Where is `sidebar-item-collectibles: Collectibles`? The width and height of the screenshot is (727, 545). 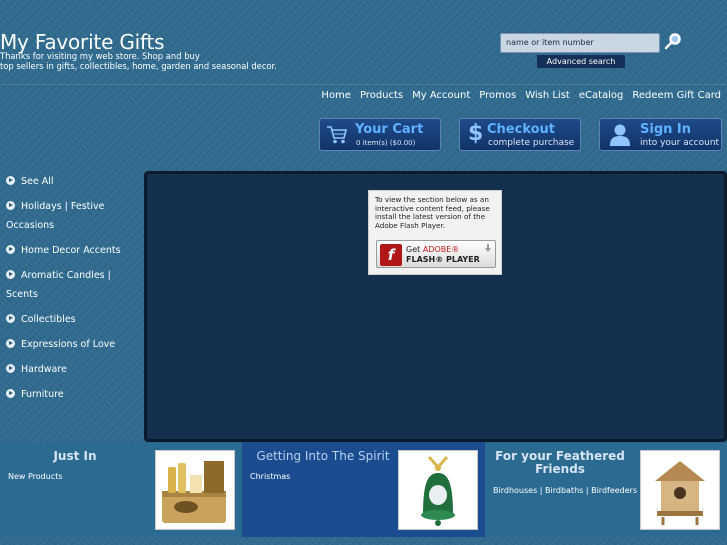 sidebar-item-collectibles: Collectibles is located at coordinates (70, 319).